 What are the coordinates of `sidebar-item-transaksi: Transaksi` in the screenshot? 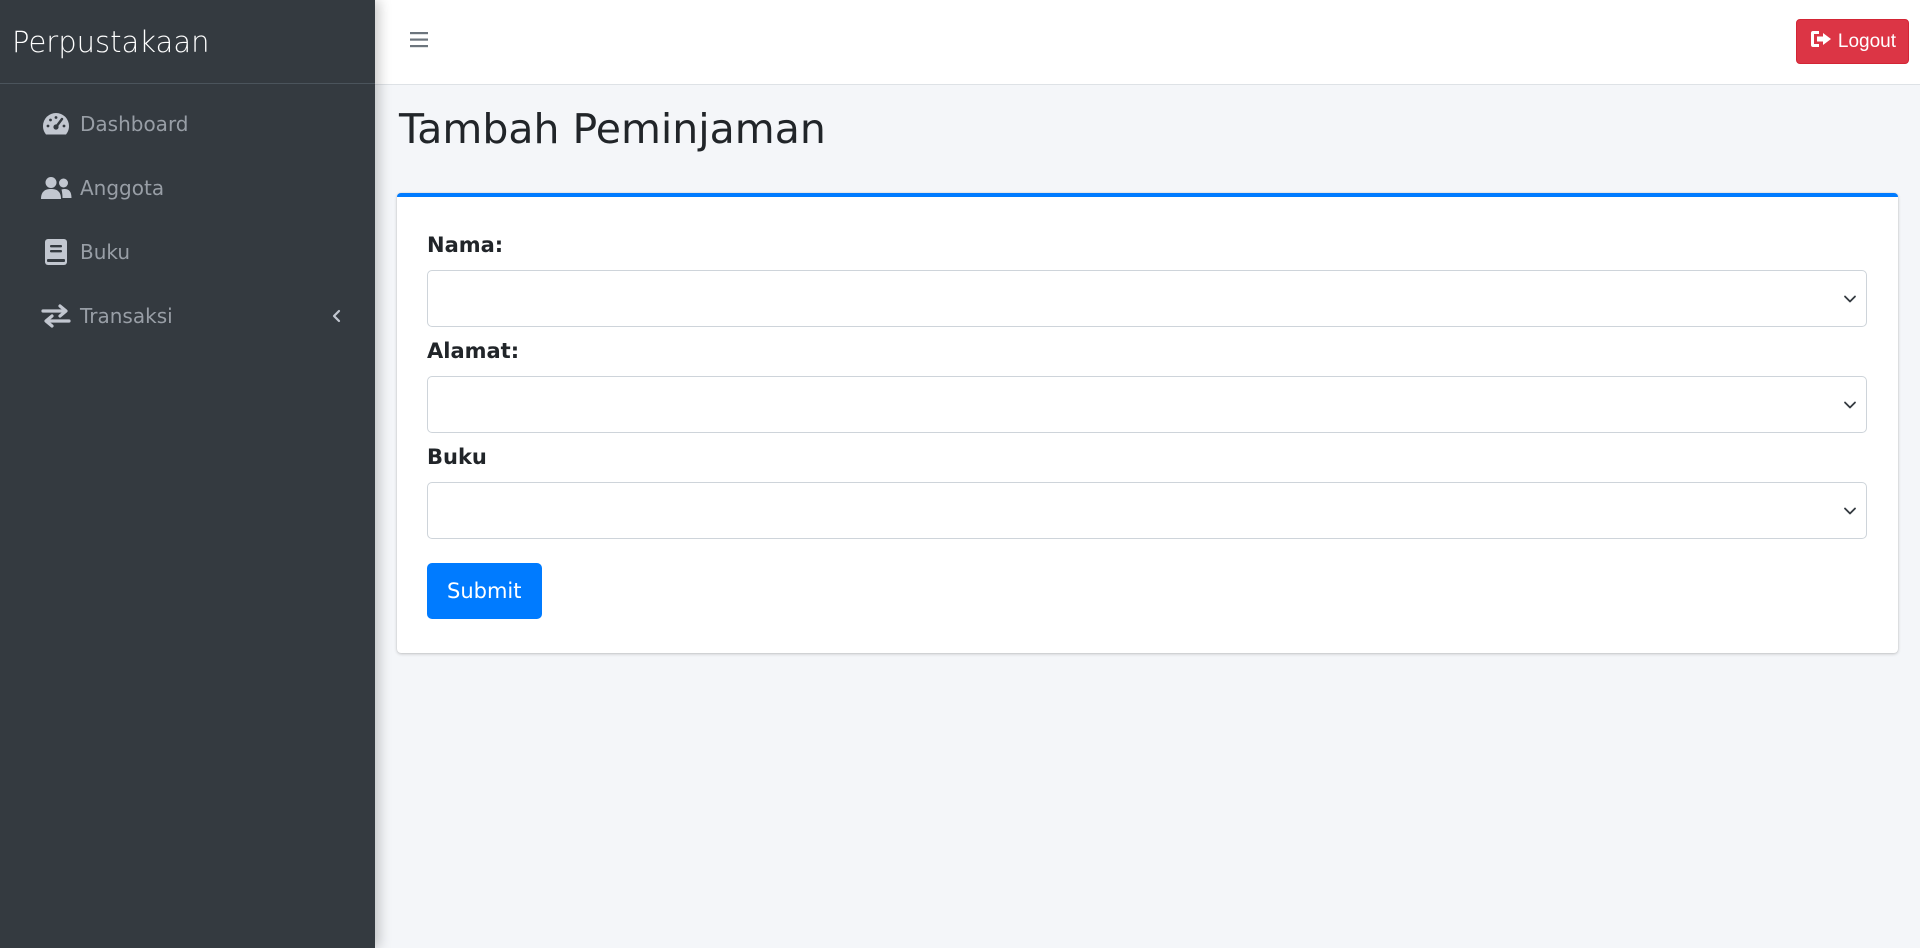 It's located at (187, 316).